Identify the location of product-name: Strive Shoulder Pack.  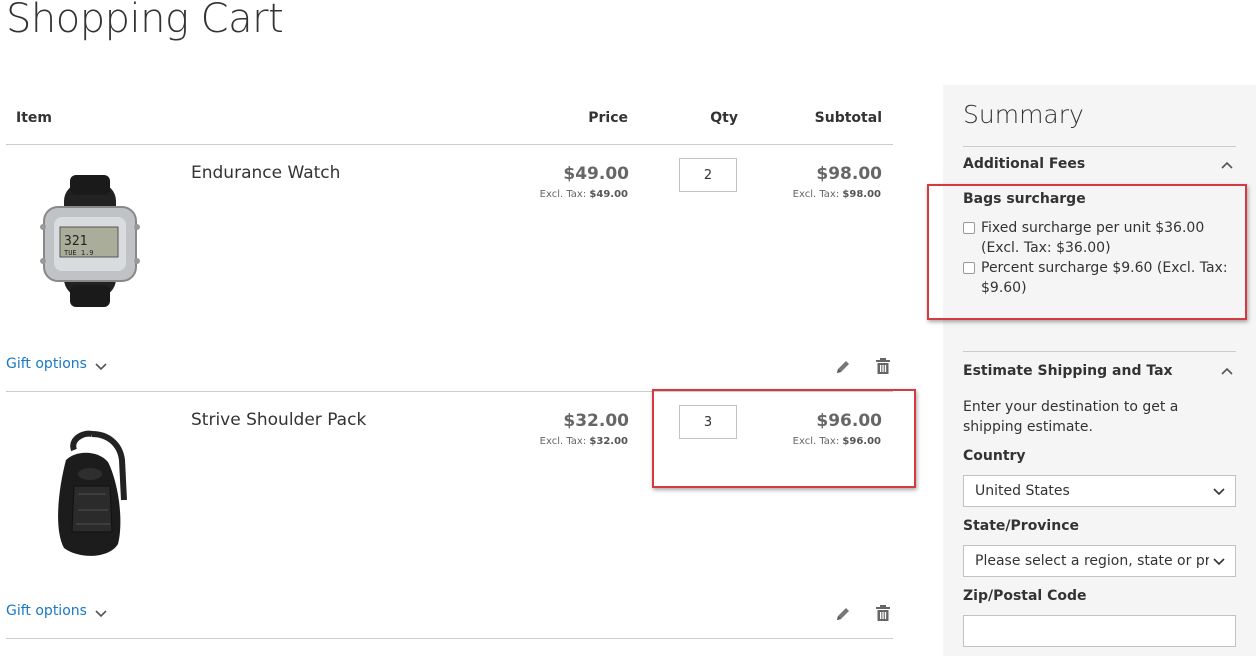
(278, 420).